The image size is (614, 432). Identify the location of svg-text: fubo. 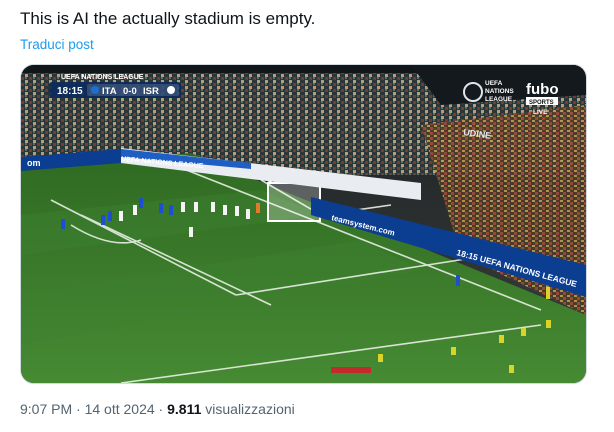
(542, 89).